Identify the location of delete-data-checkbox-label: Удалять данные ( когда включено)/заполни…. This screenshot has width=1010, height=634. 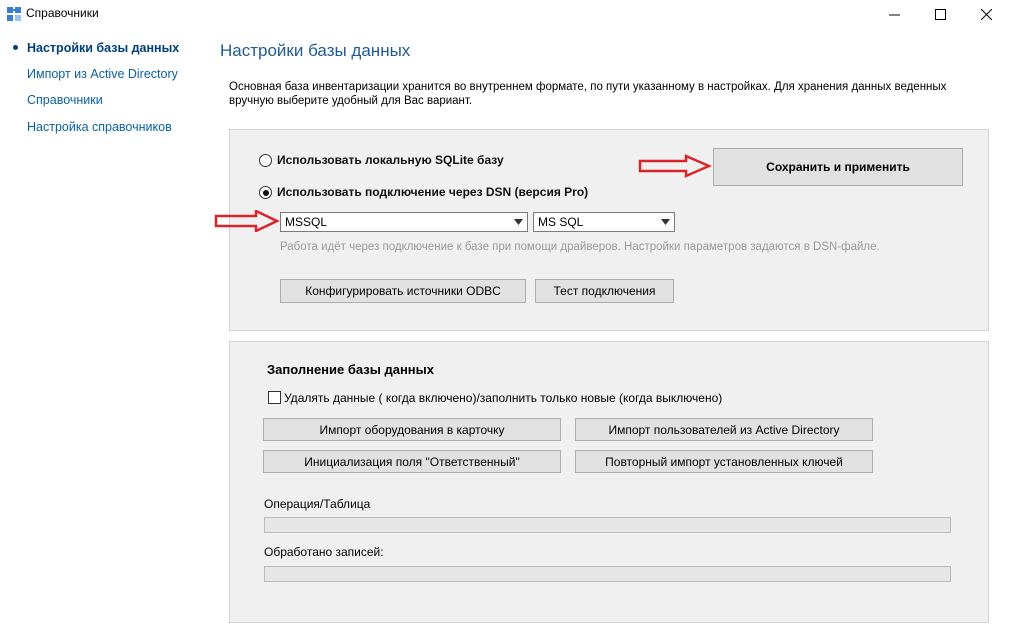
(503, 398).